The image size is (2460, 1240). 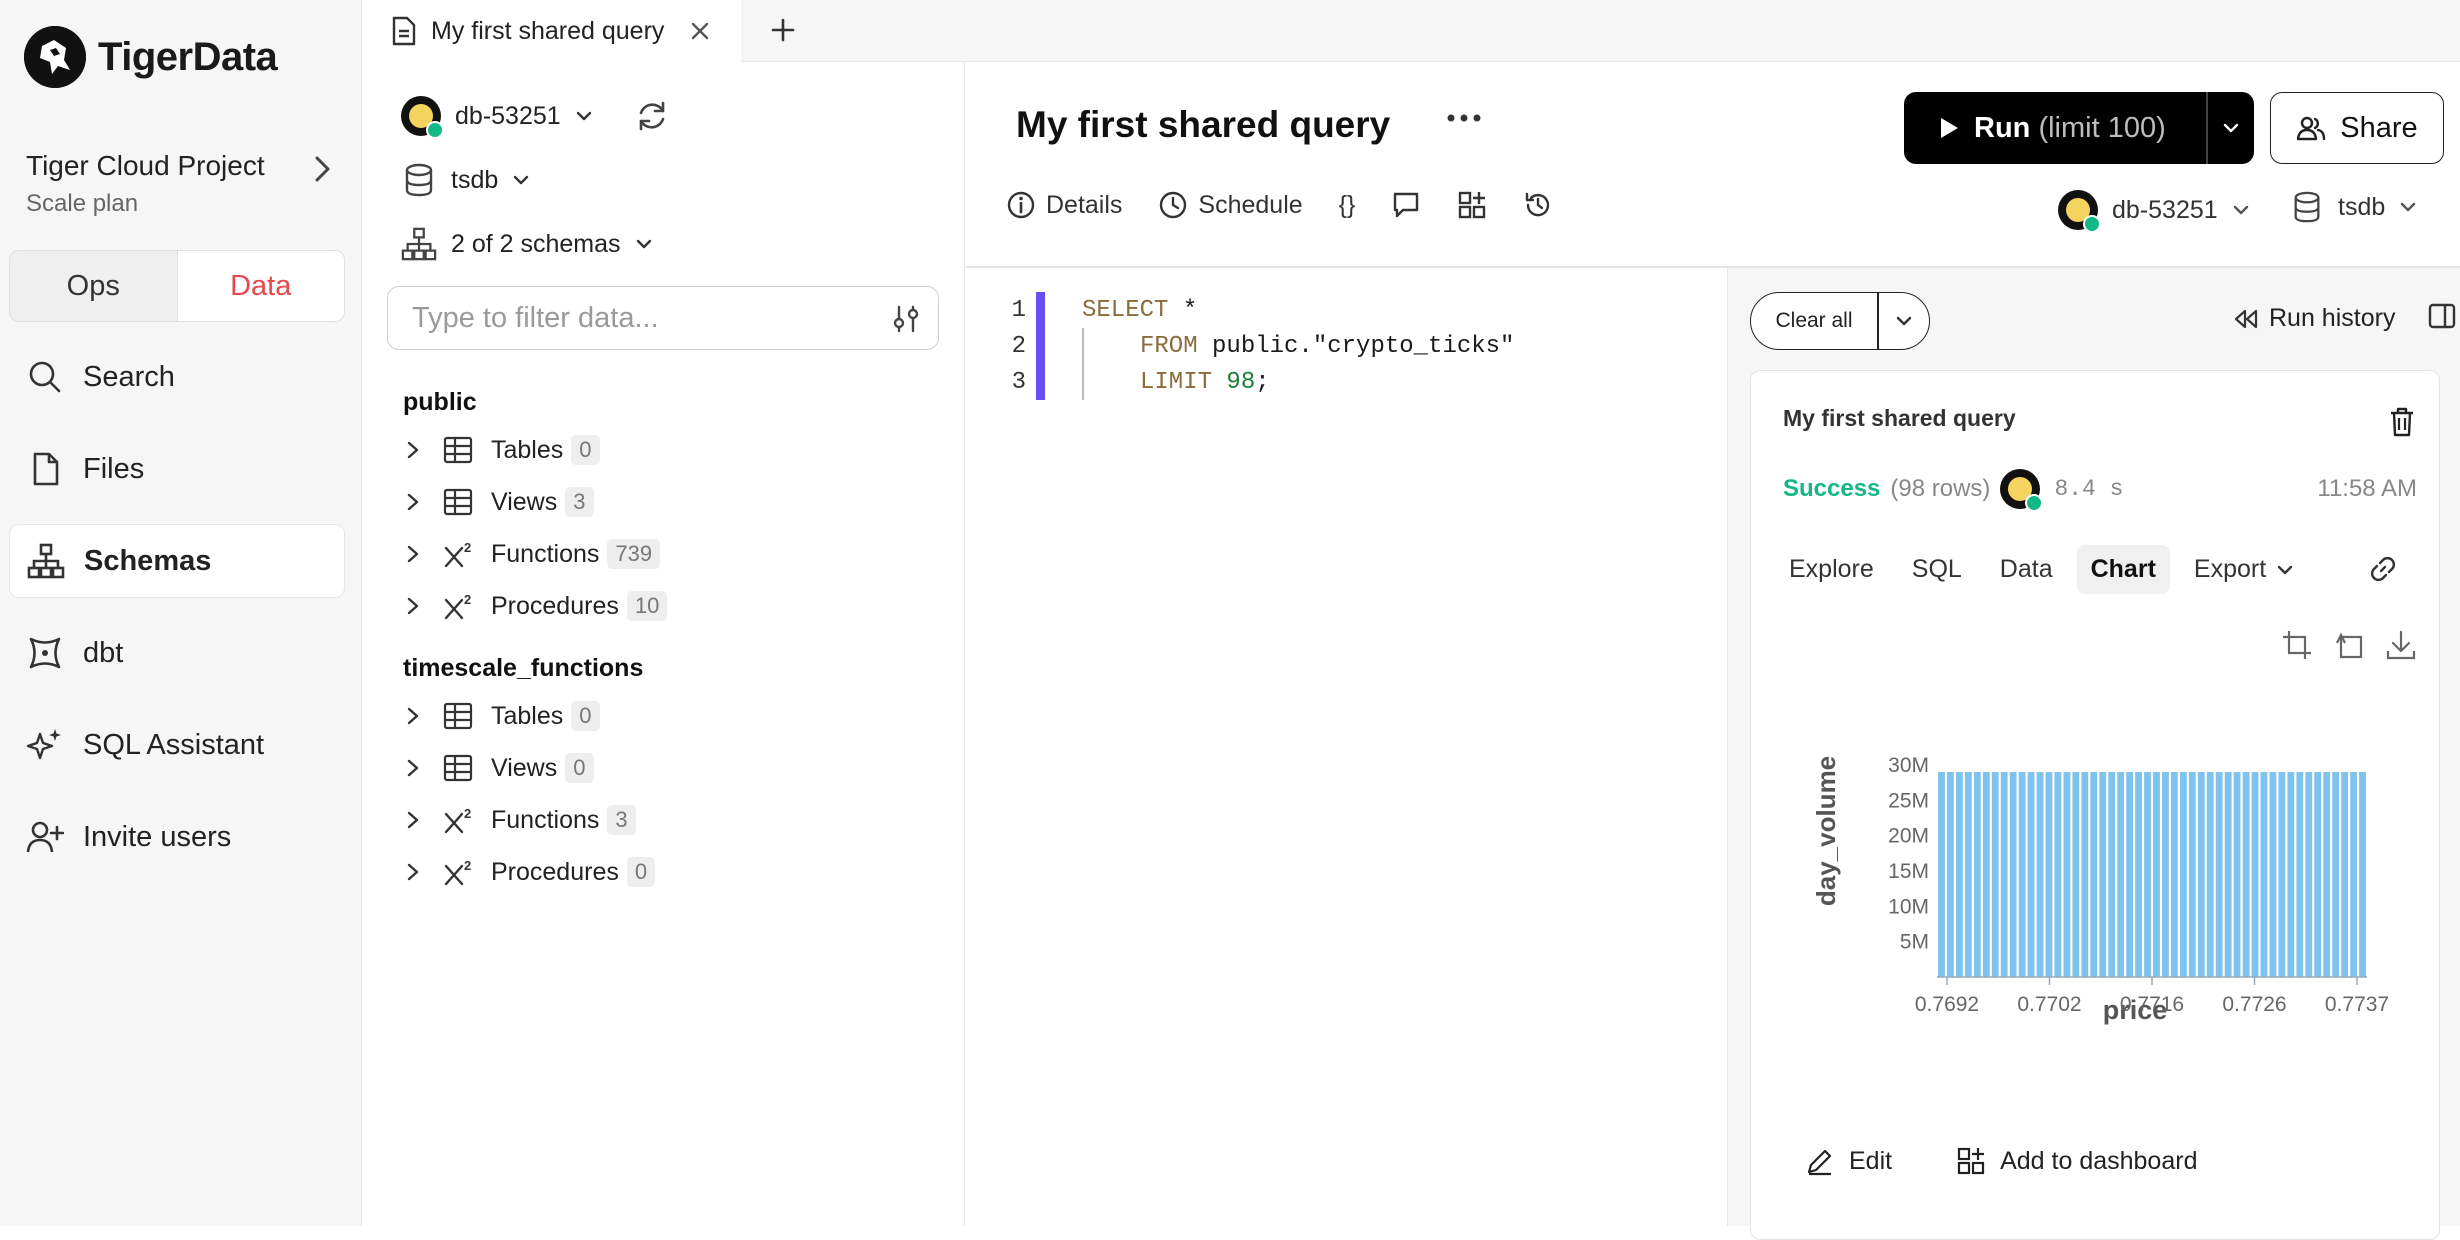 What do you see at coordinates (673, 872) in the screenshot?
I see `tree-row: 2 Procedures 0` at bounding box center [673, 872].